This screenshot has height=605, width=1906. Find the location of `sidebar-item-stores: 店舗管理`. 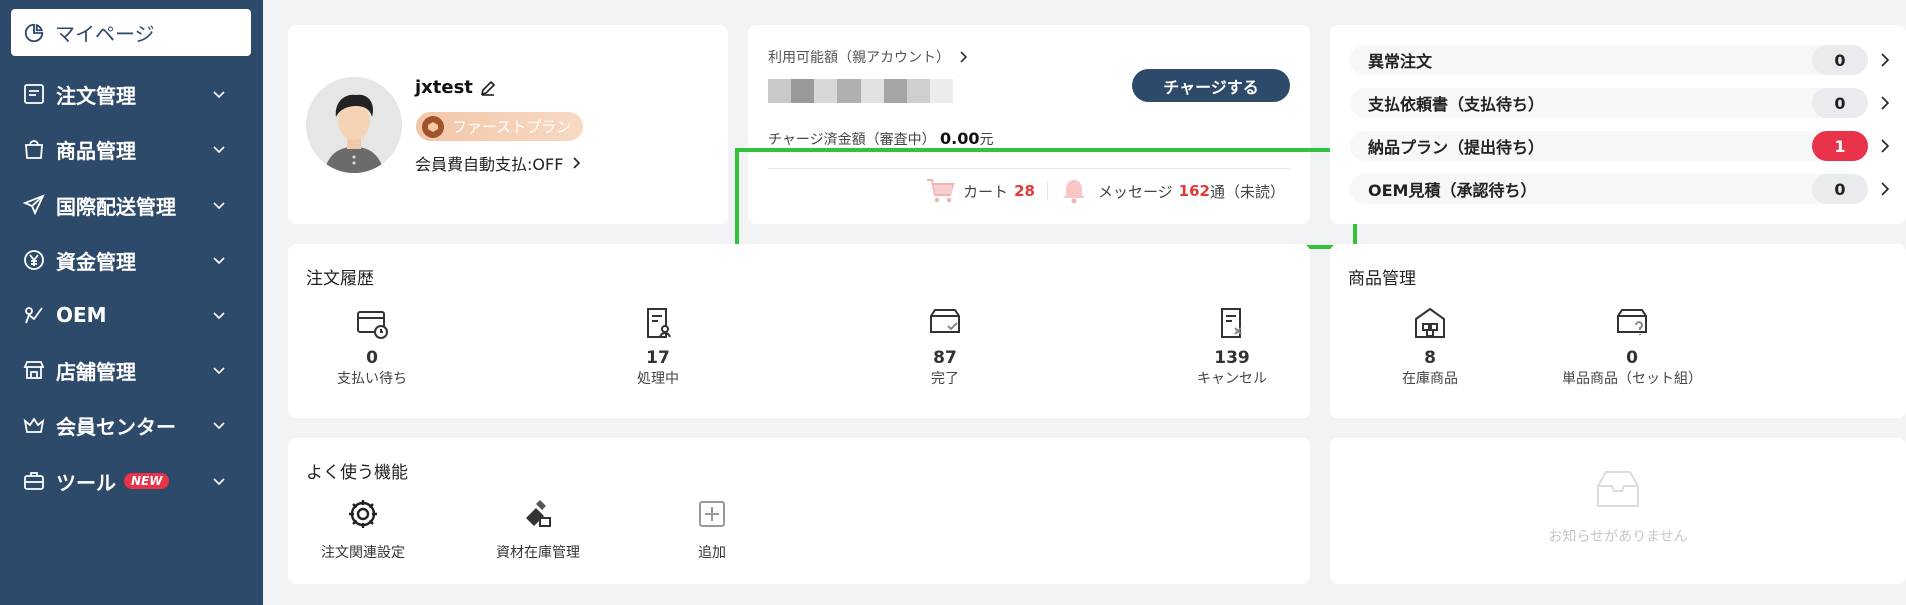

sidebar-item-stores: 店舗管理 is located at coordinates (131, 370).